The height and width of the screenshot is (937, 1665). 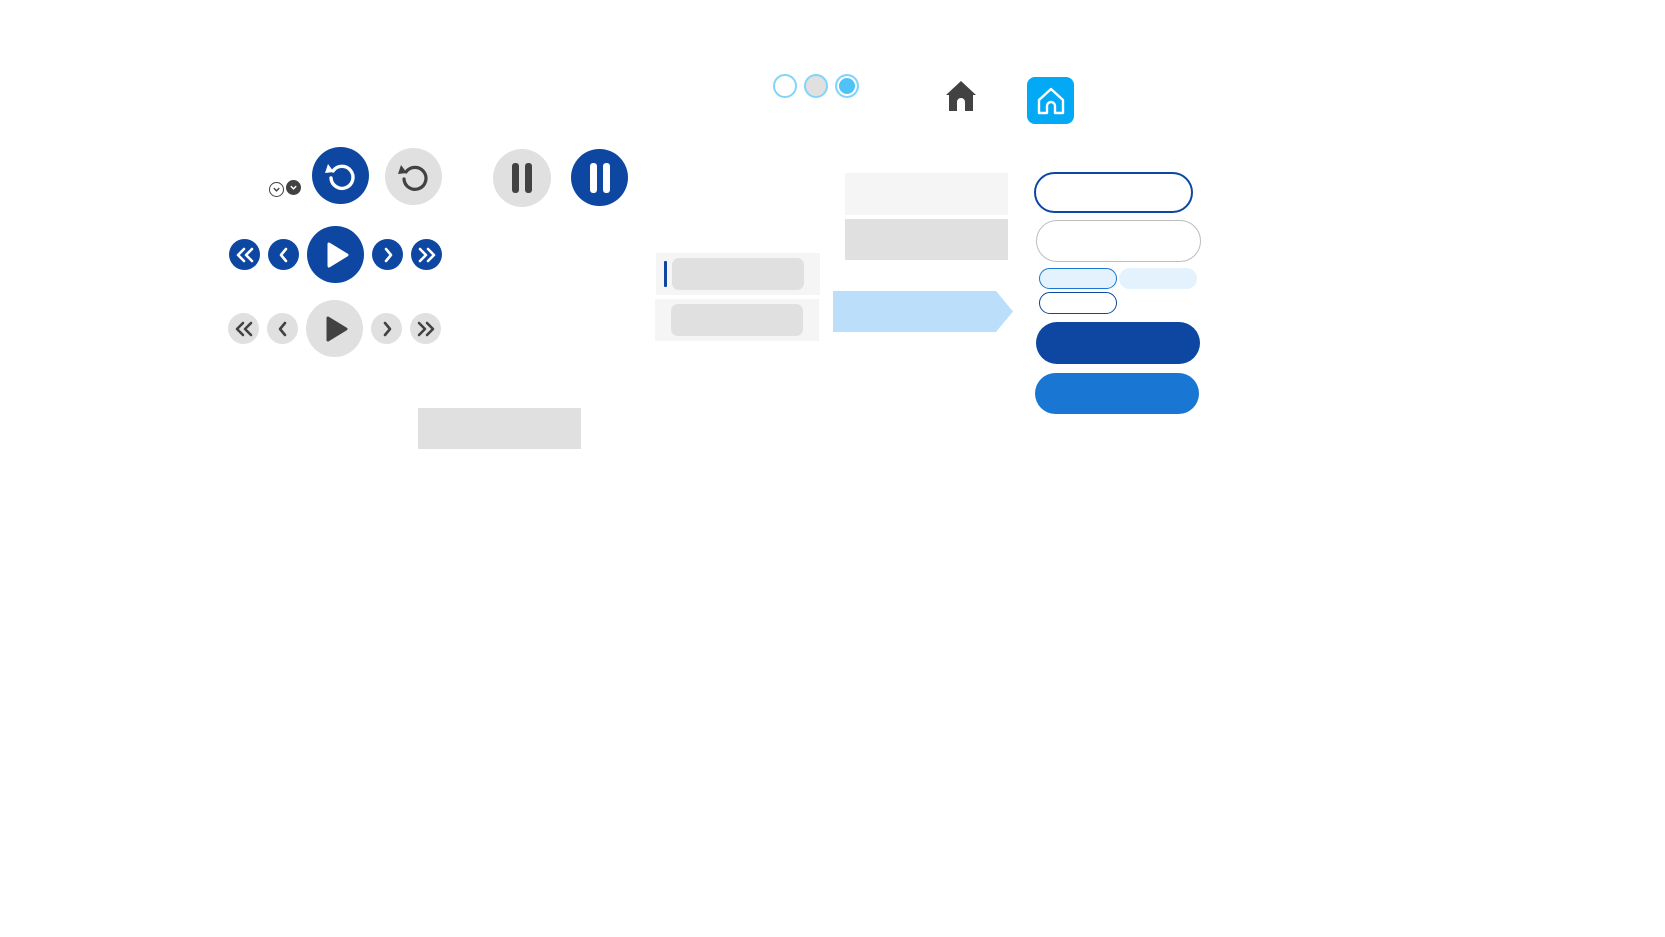 I want to click on replay-button-primary, so click(x=340, y=175).